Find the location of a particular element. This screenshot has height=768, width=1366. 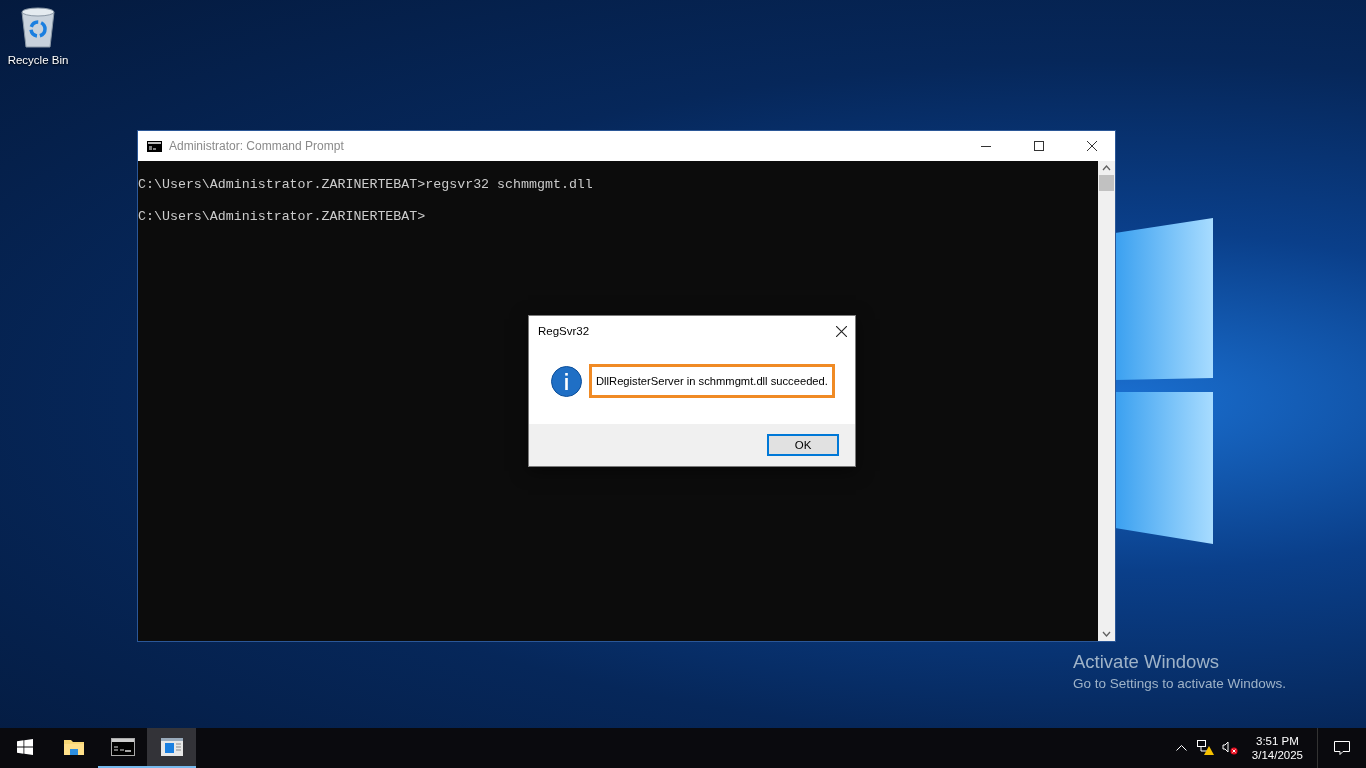

console-line: C:\Users\Administrator.ZARINERTEBAT> is located at coordinates (282, 217).